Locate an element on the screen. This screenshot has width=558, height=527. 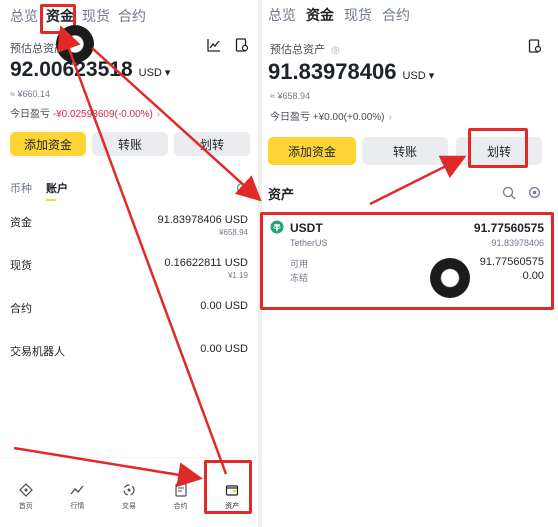
coin-total: 91.77560575 is located at coordinates (508, 228).